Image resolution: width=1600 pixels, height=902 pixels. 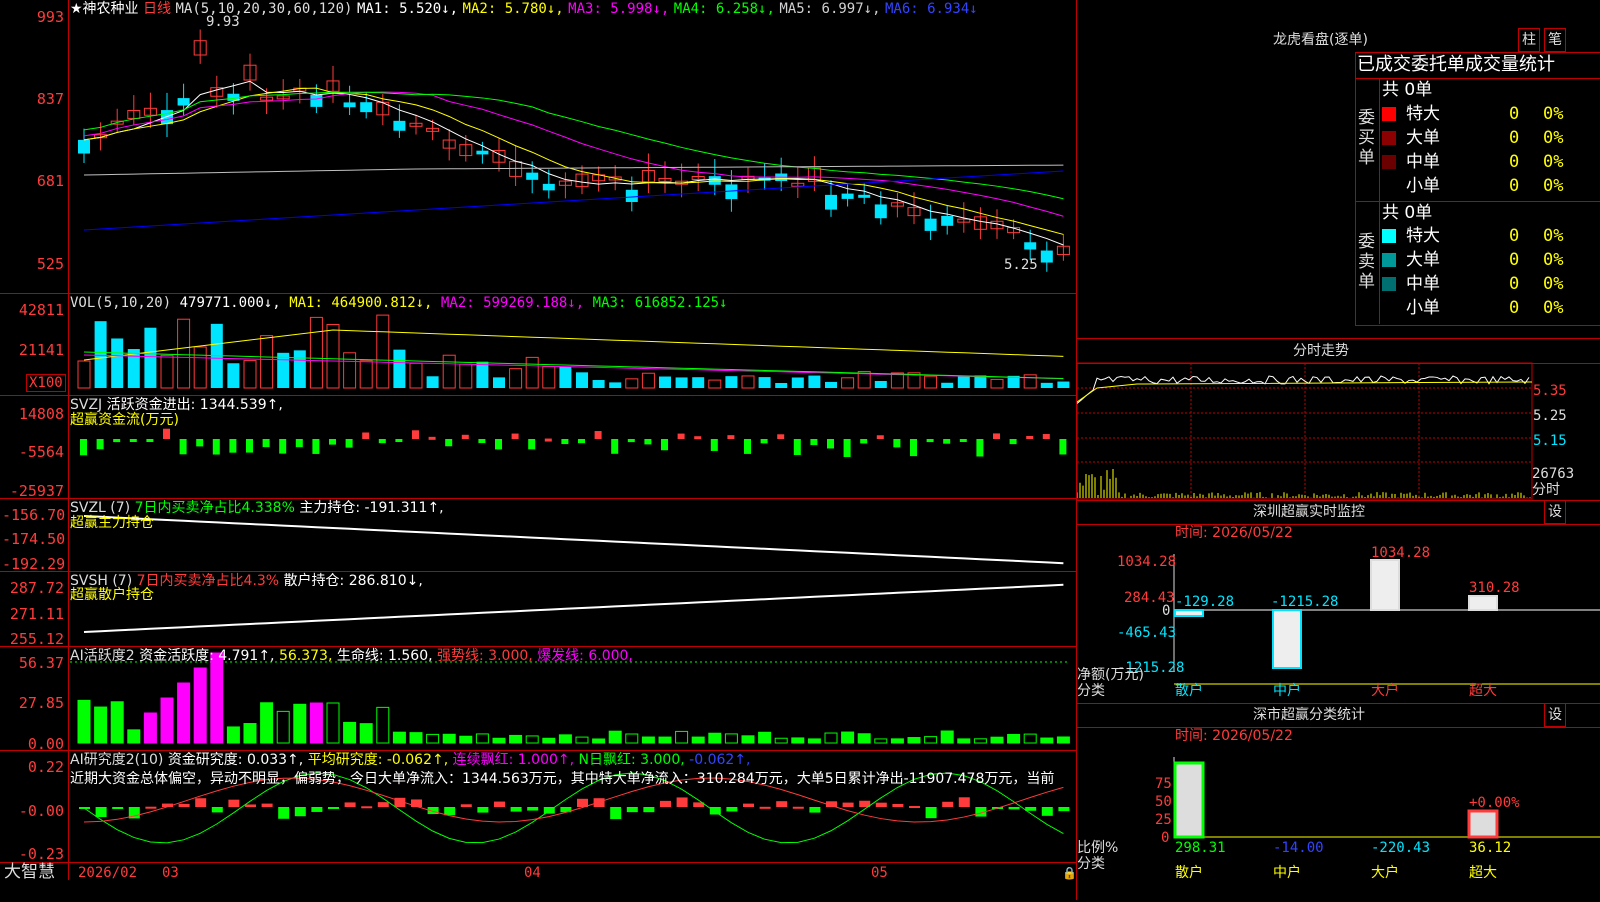 I want to click on sz-monitor-chart, so click(x=1338, y=614).